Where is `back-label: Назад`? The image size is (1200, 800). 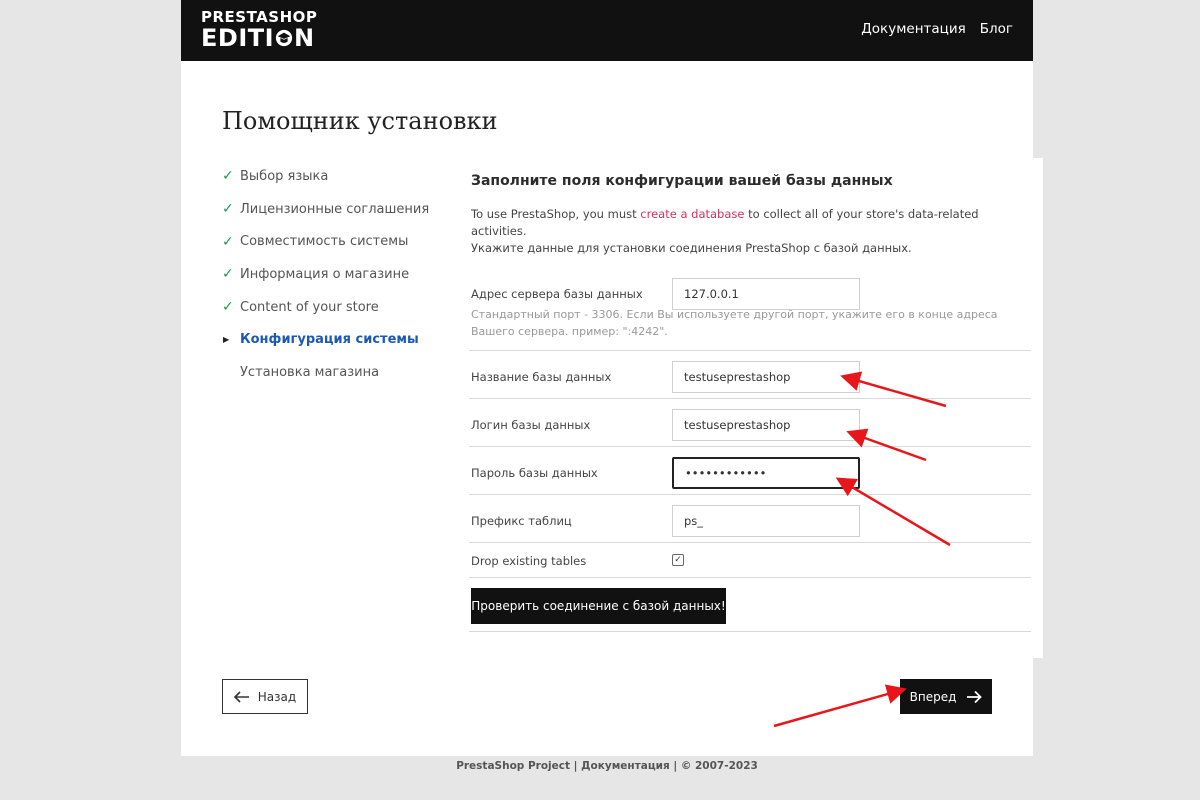 back-label: Назад is located at coordinates (277, 696).